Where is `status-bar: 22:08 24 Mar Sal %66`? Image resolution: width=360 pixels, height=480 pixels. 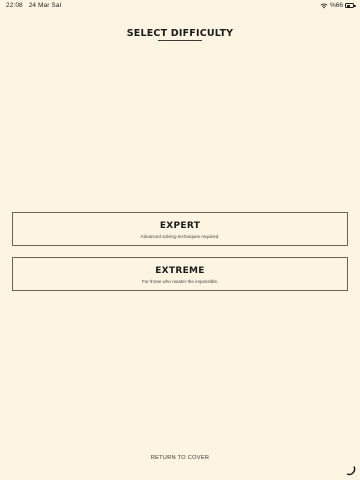
status-bar: 22:08 24 Mar Sal %66 is located at coordinates (180, 6).